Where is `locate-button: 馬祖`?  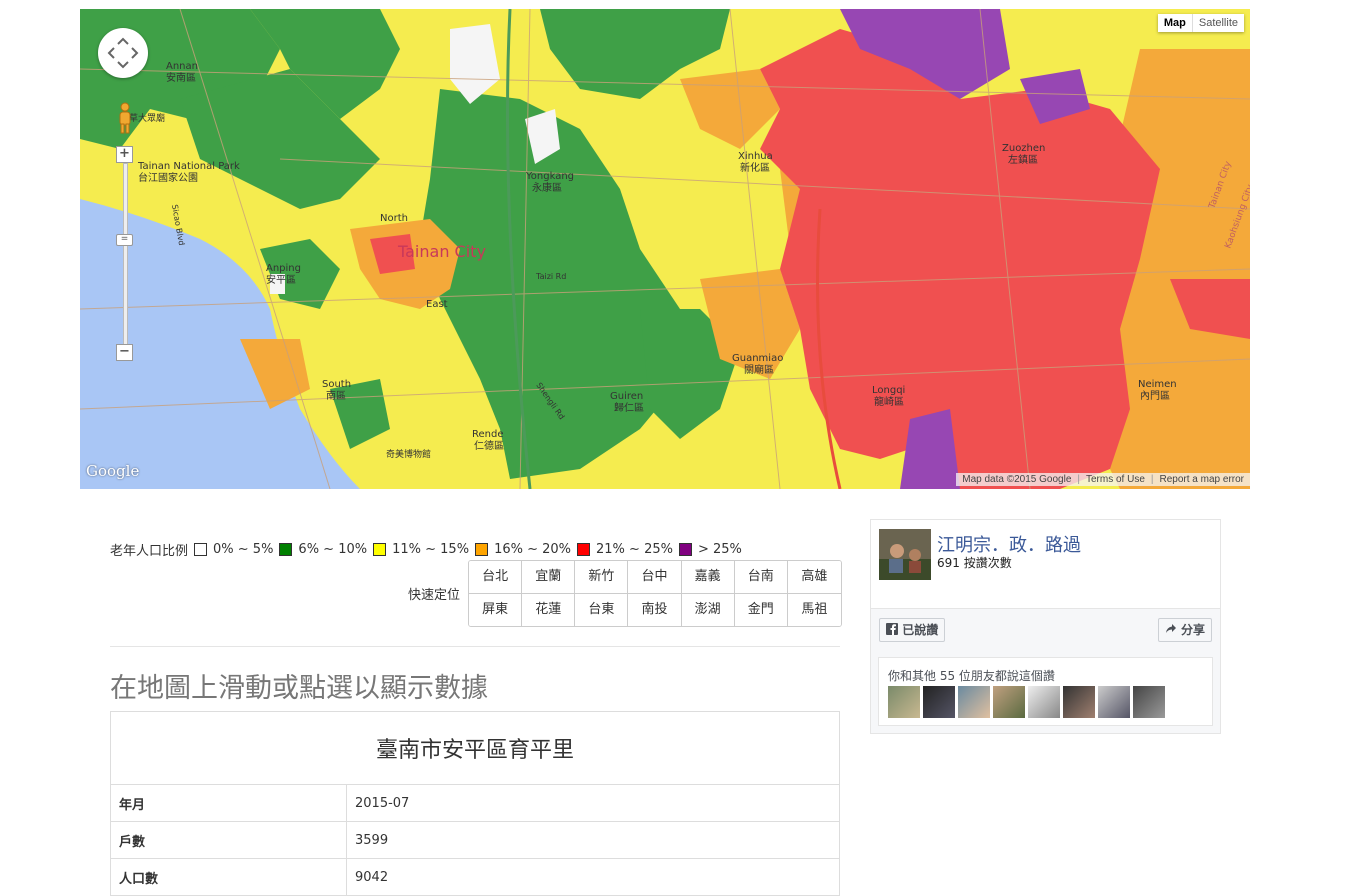 locate-button: 馬祖 is located at coordinates (814, 610).